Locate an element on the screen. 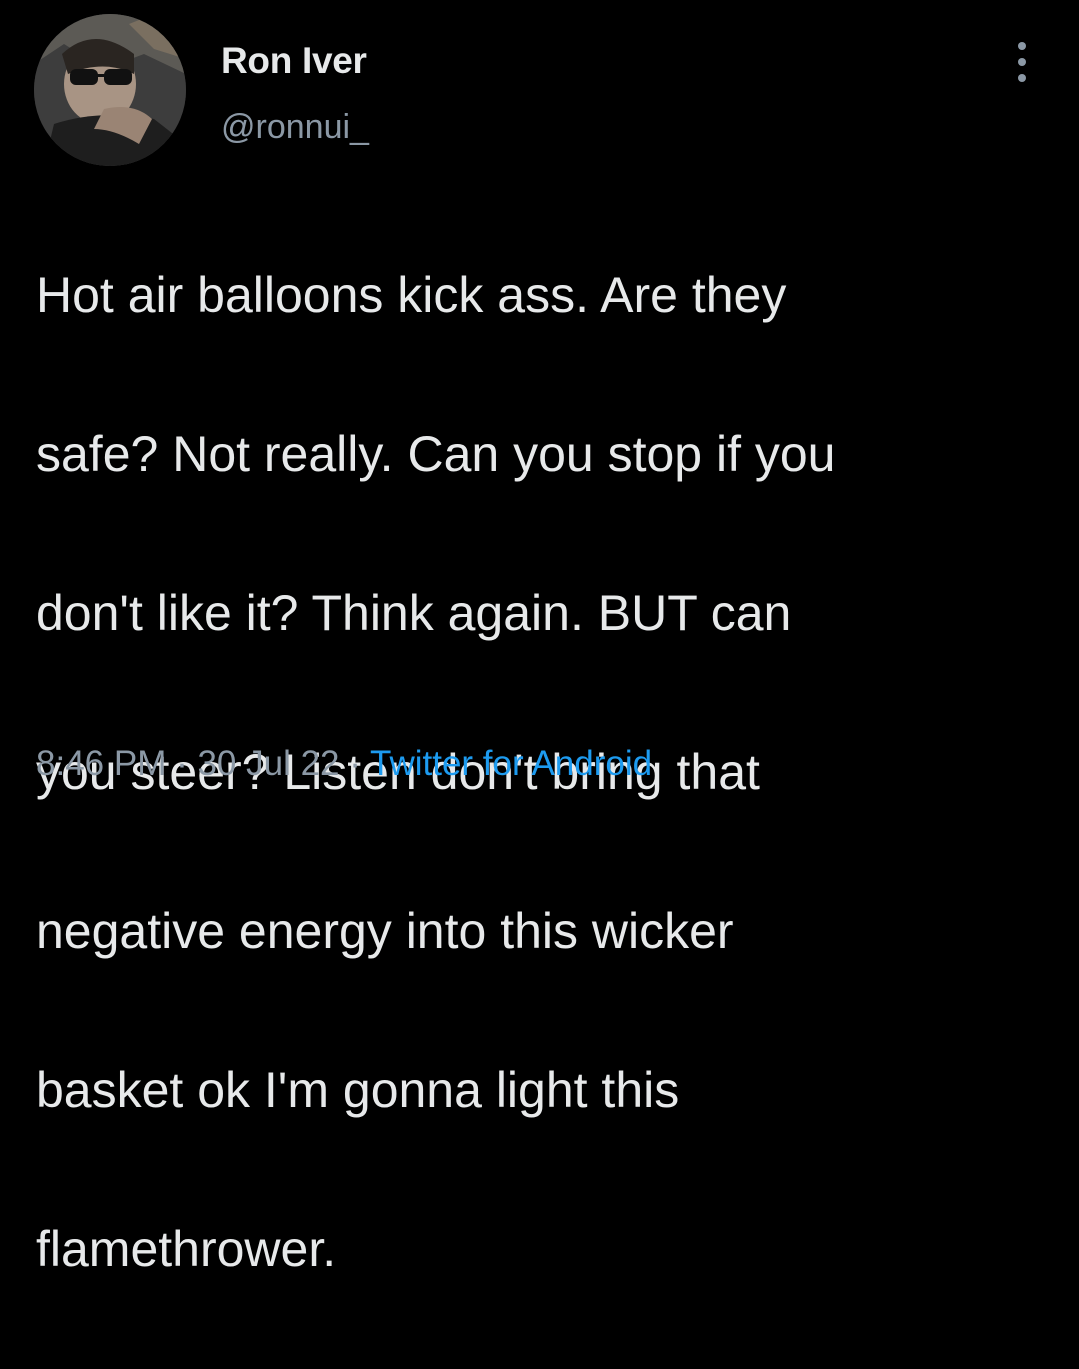  tweet-text-line: safe? Not really. Can you stop if you is located at coordinates (436, 453).